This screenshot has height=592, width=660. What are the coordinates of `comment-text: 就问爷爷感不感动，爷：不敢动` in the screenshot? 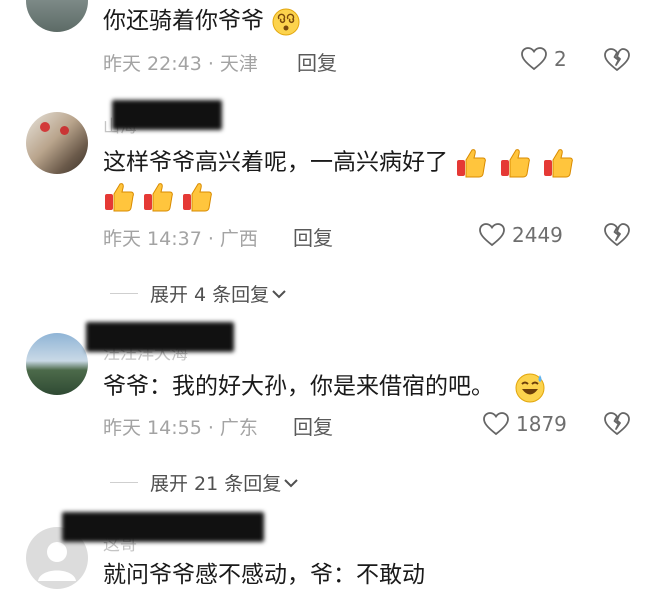 It's located at (264, 575).